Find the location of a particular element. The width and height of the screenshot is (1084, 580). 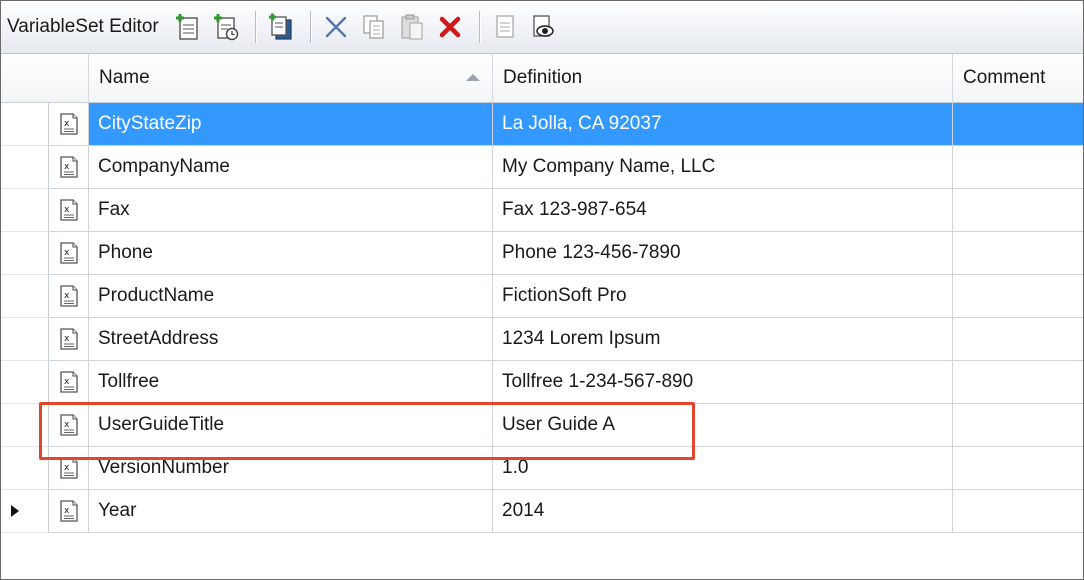

table-row: x Fax Fax 123-987-654 is located at coordinates (542, 210).